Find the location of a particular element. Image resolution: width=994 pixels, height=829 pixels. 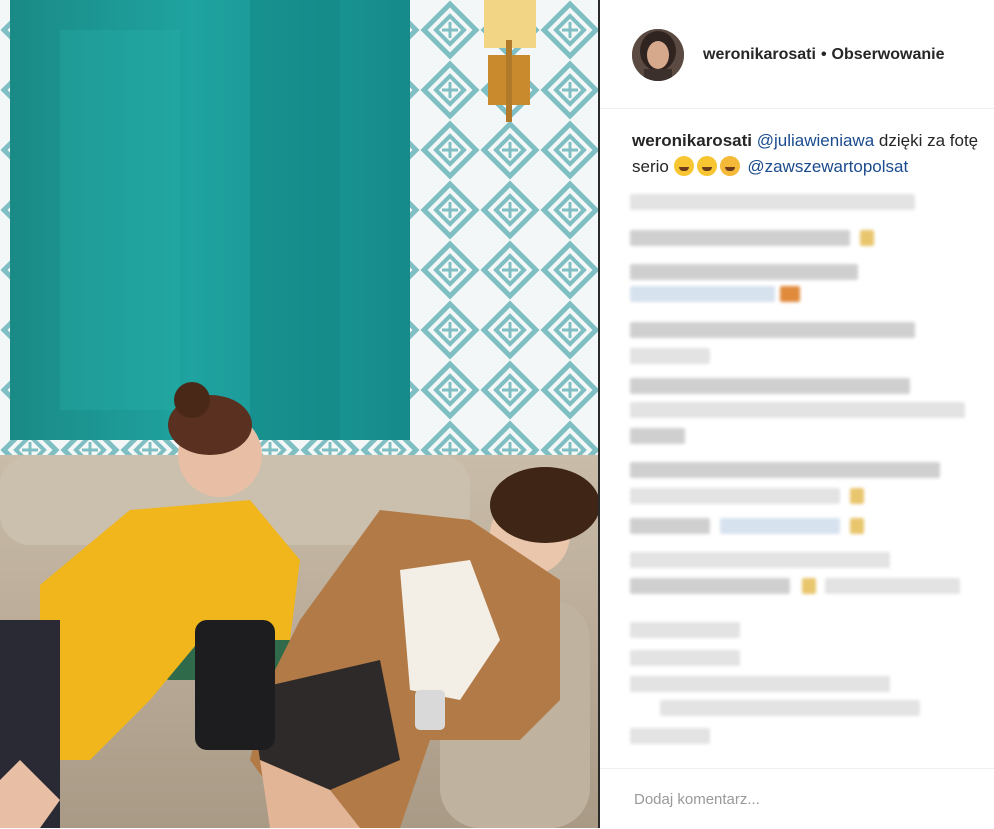

avatar is located at coordinates (658, 55).